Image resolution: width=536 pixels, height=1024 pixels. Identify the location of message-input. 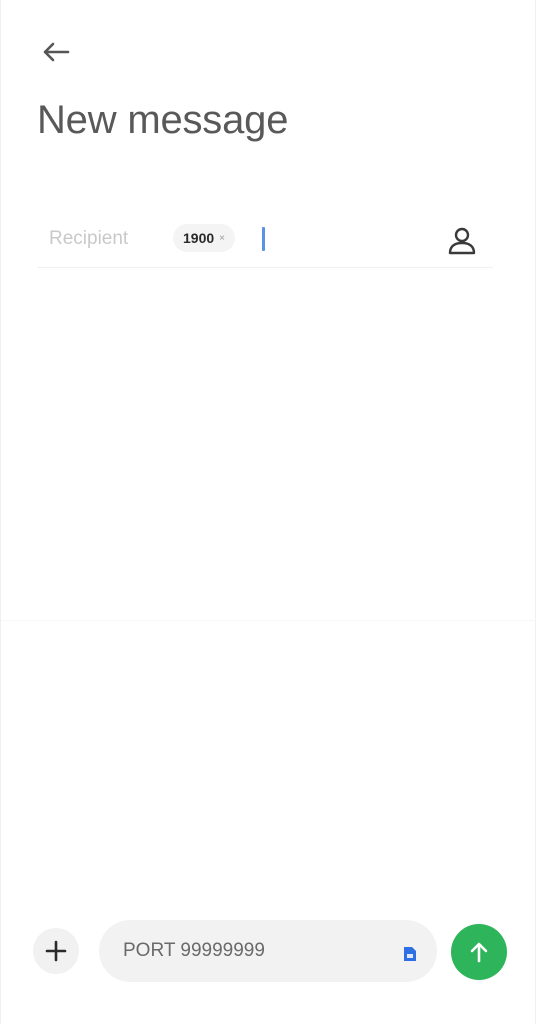
(253, 951).